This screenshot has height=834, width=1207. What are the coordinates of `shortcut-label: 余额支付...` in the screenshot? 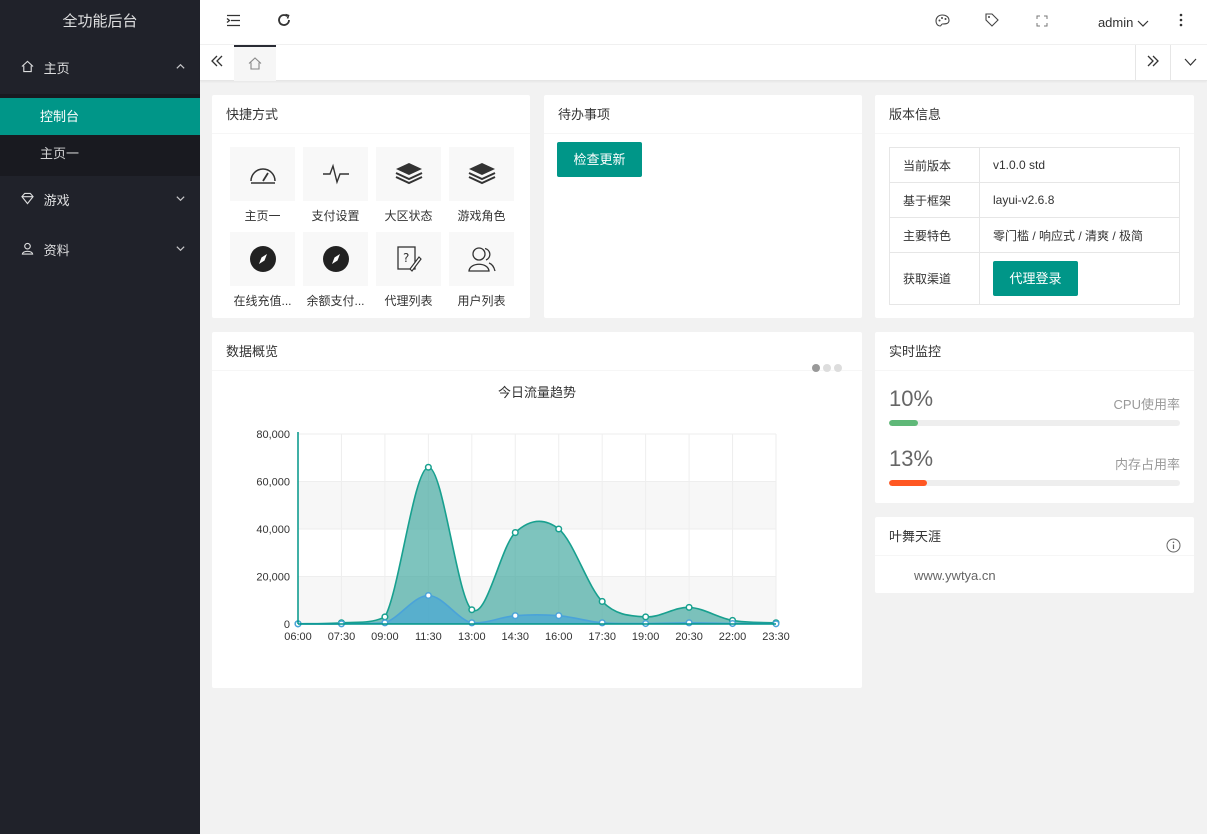 It's located at (335, 301).